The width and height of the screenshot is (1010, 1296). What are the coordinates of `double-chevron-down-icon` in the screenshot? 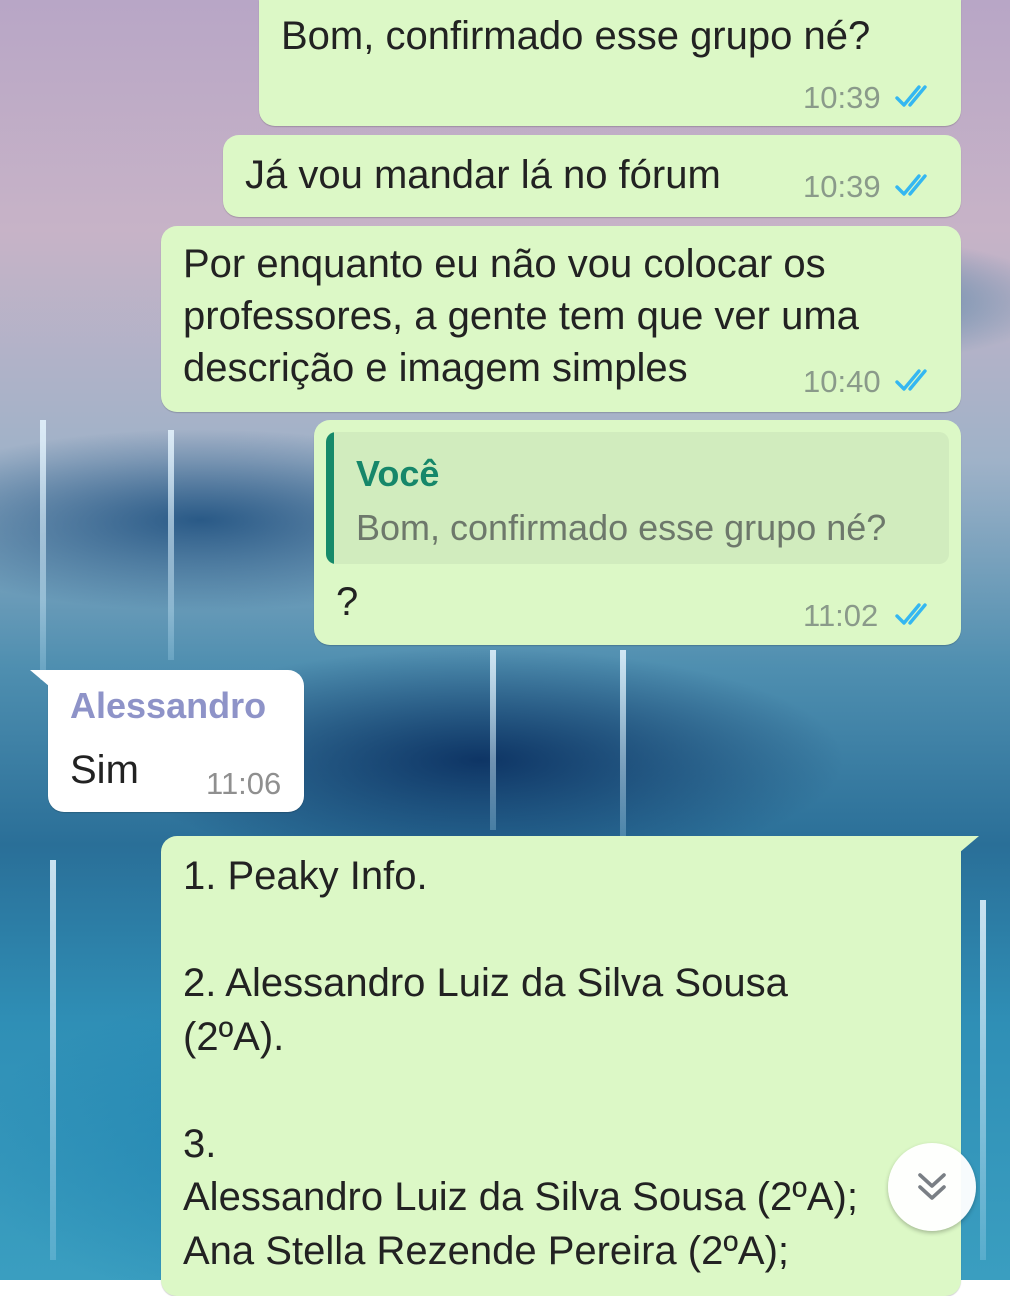 It's located at (932, 1186).